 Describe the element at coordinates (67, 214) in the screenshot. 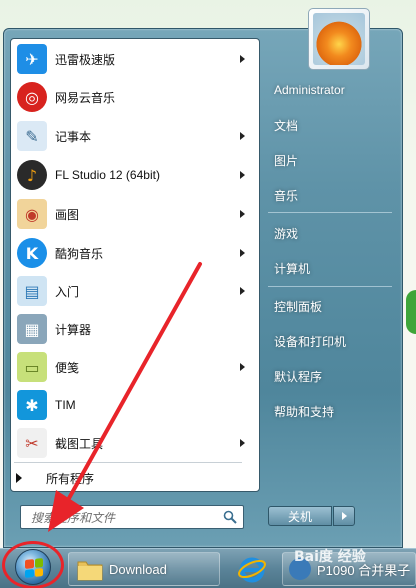

I see `program-label: 画图` at that location.